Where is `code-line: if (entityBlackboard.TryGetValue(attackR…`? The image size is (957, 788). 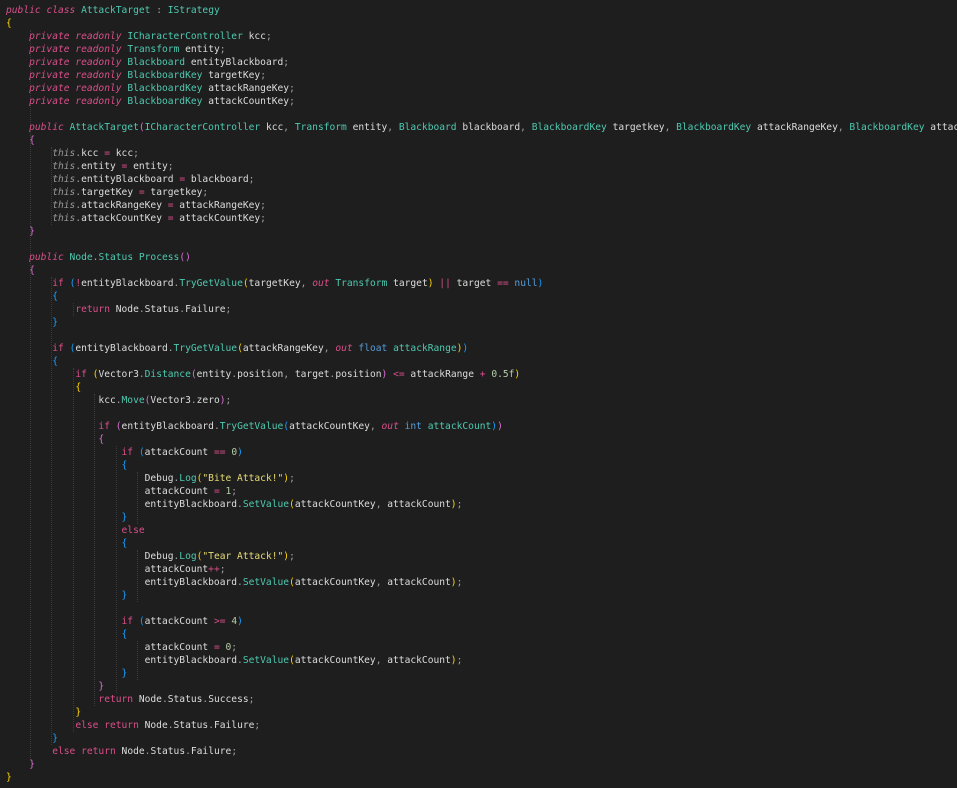 code-line: if (entityBlackboard.TryGetValue(attackR… is located at coordinates (237, 348).